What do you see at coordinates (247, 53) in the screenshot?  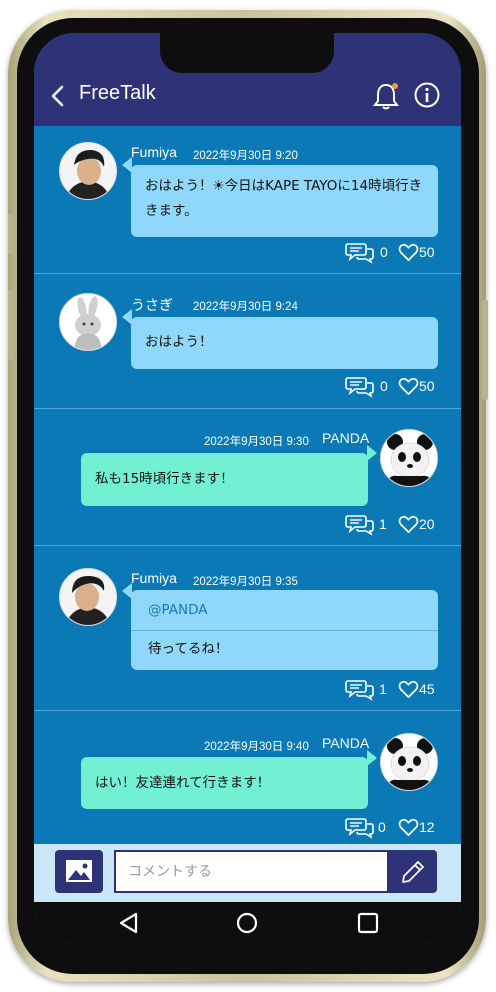 I see `camera-notch` at bounding box center [247, 53].